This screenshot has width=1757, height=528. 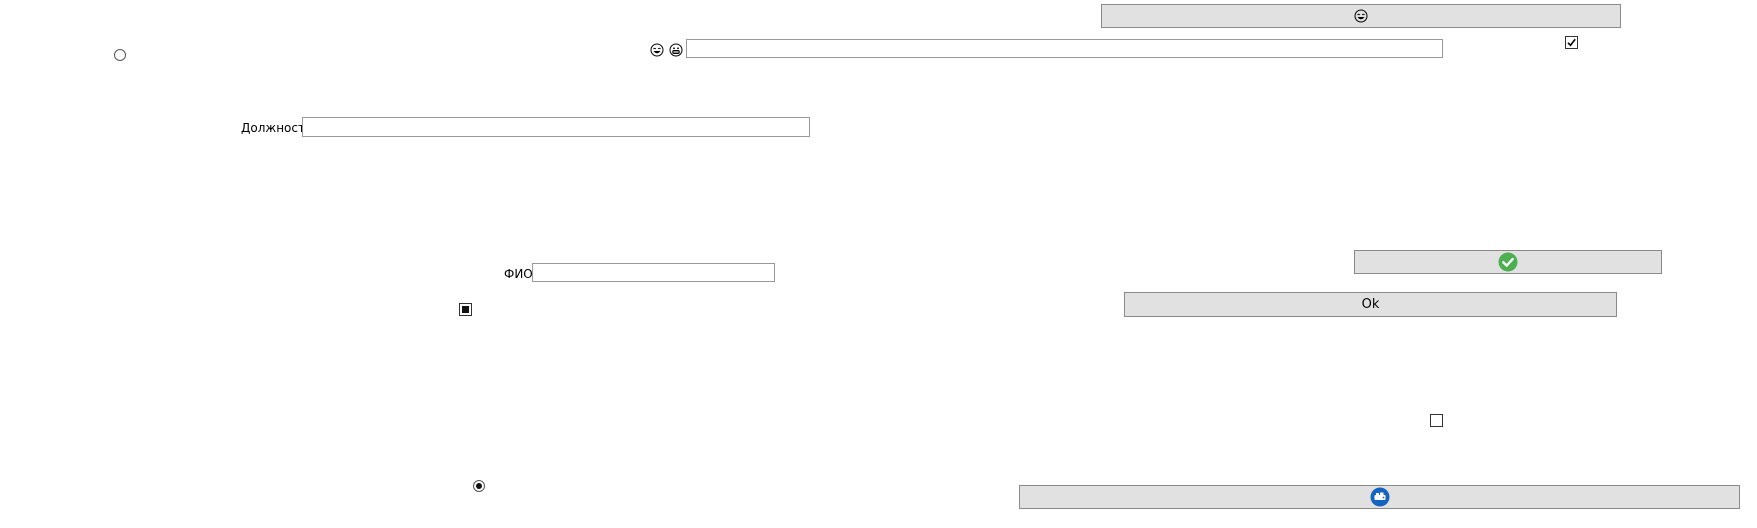 I want to click on checkbox-checked, so click(x=1571, y=42).